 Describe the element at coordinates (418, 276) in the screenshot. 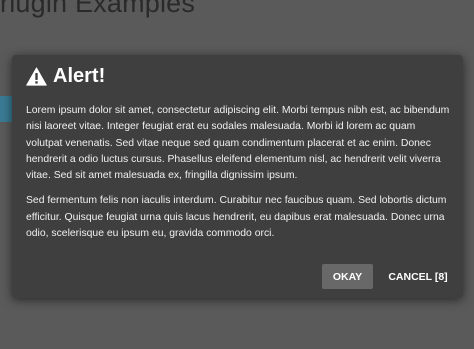

I see `cancel-button: CANCEL [8]` at that location.